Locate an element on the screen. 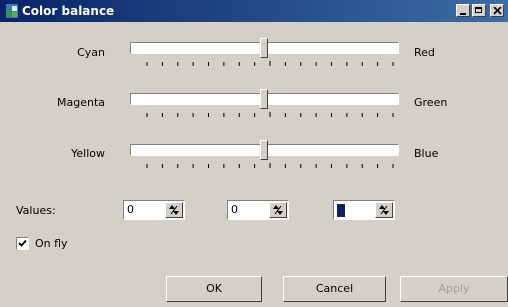  cancel-button: Cancel is located at coordinates (334, 289).